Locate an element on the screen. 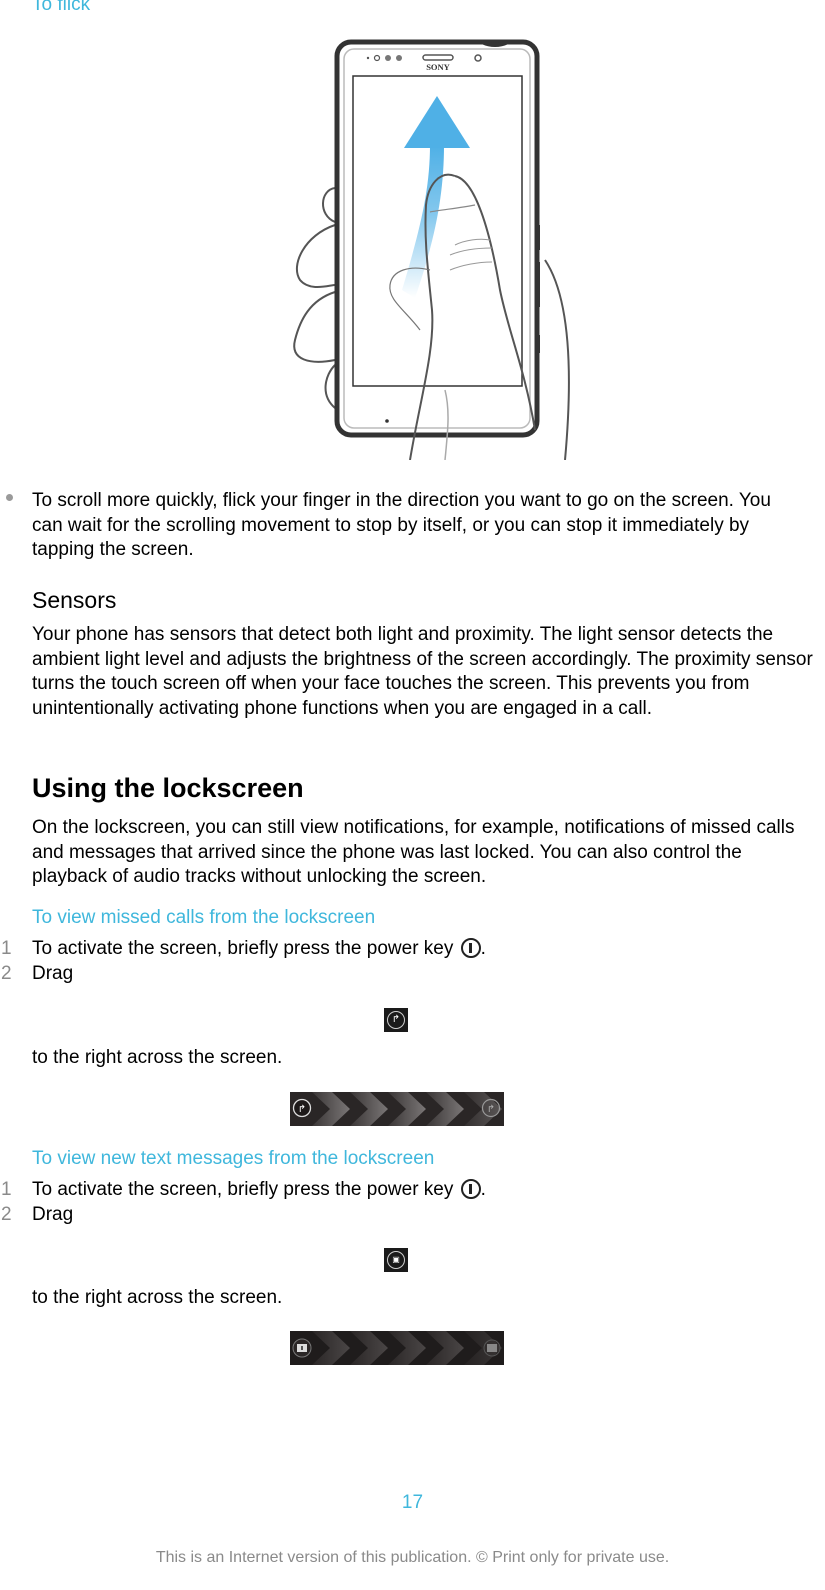 This screenshot has width=825, height=1590. slider-chevrons is located at coordinates (397, 1348).